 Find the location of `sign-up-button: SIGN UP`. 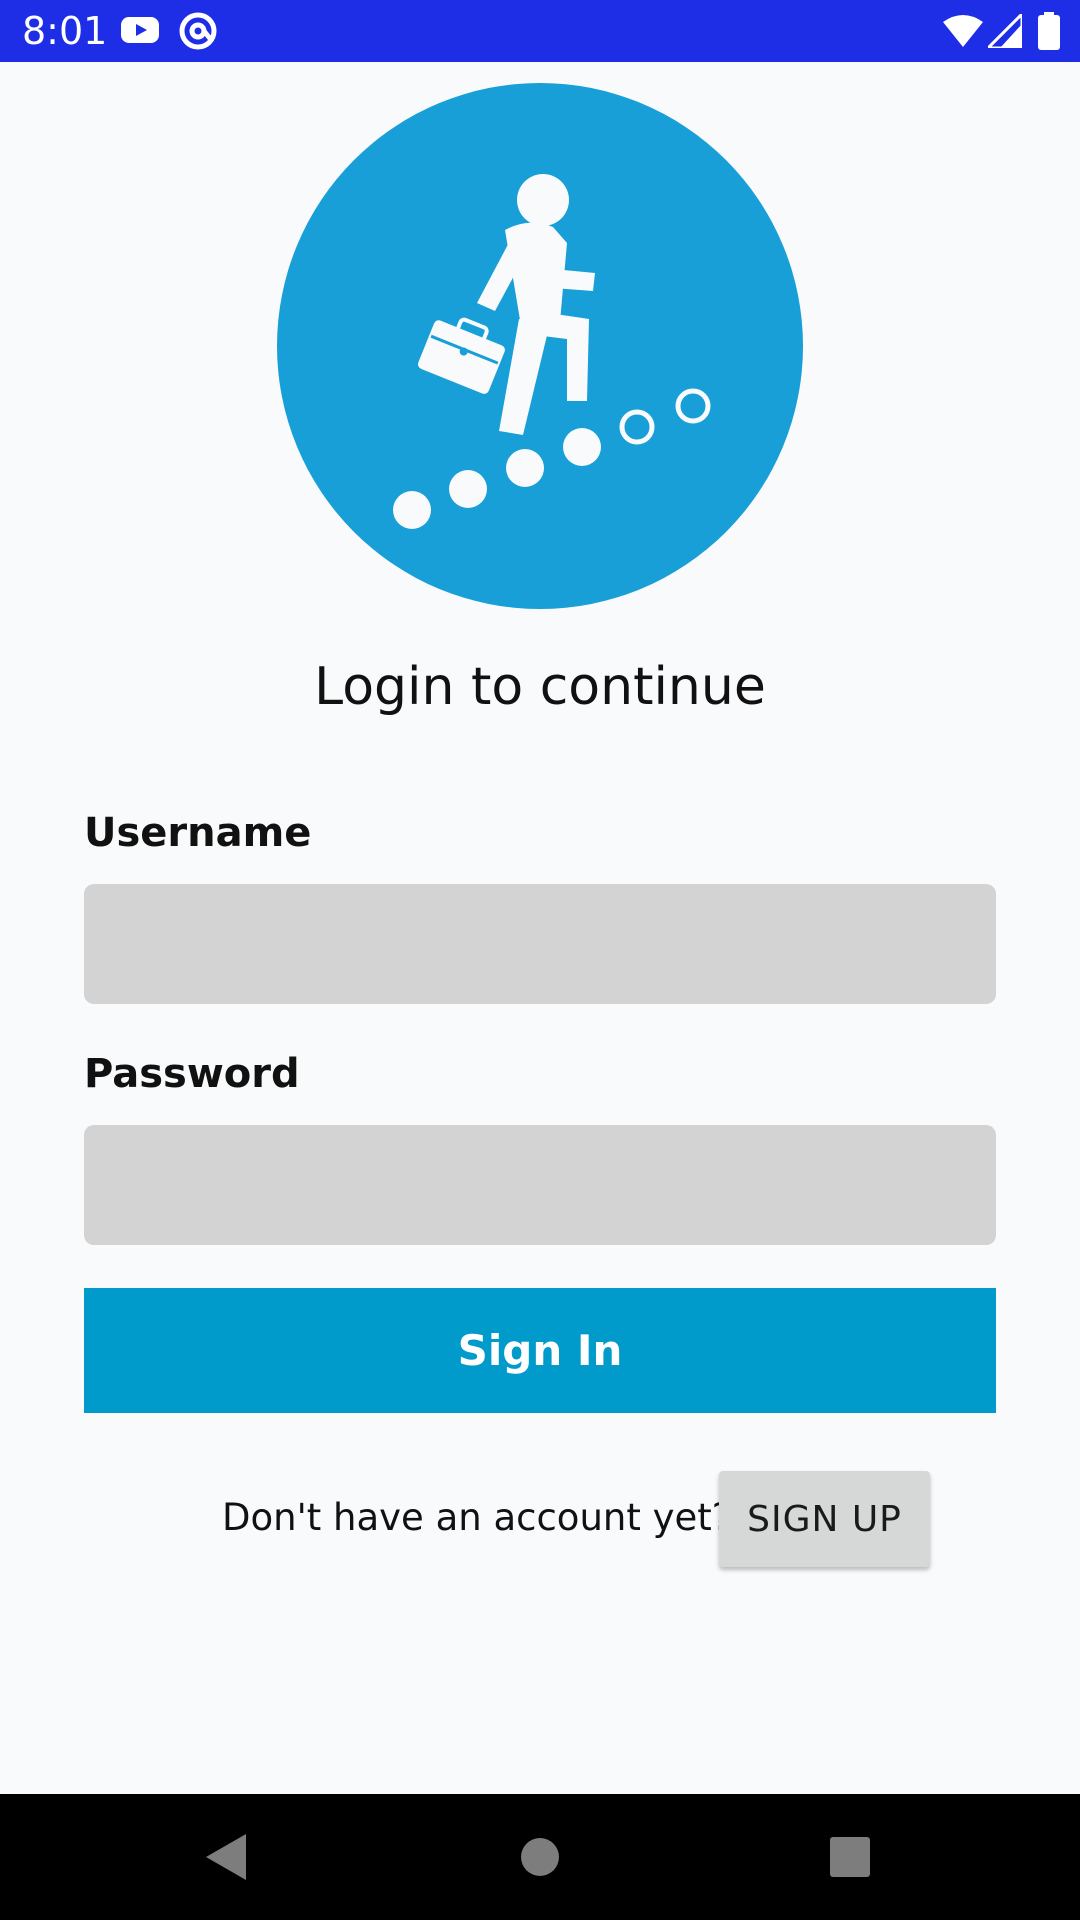

sign-up-button: SIGN UP is located at coordinates (824, 1519).